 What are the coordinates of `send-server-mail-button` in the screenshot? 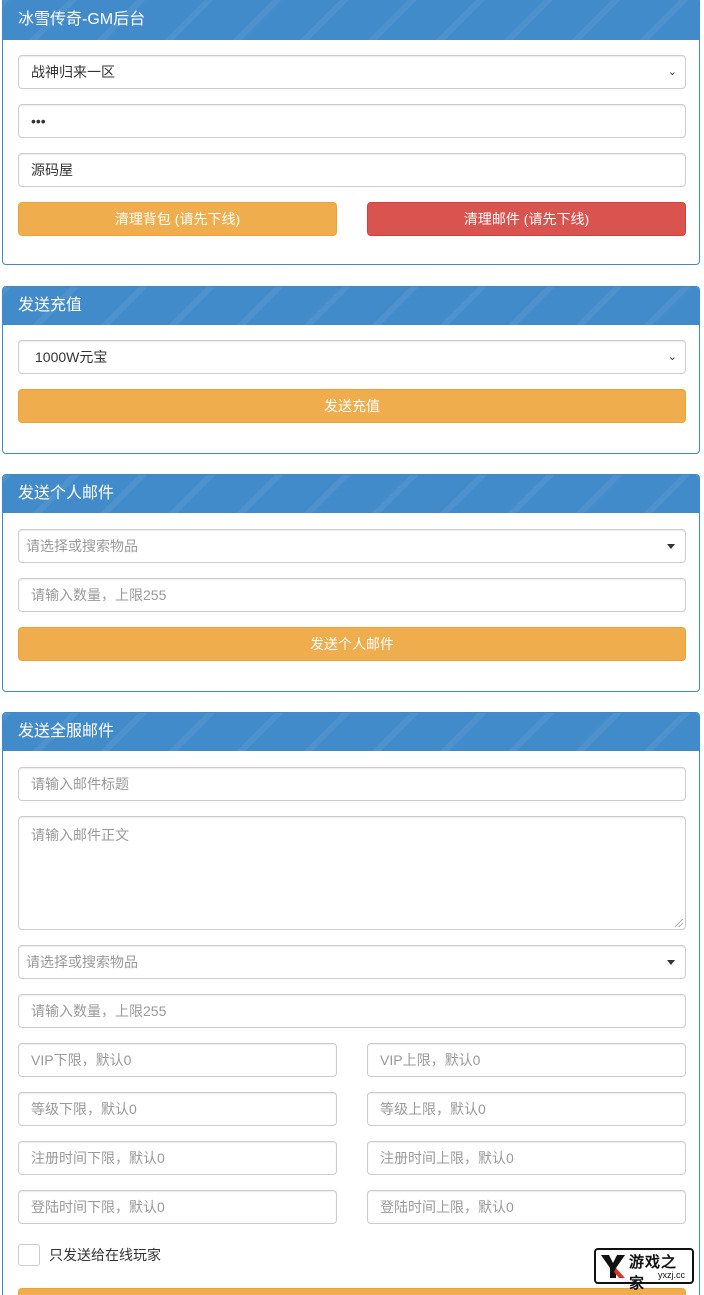 It's located at (352, 1291).